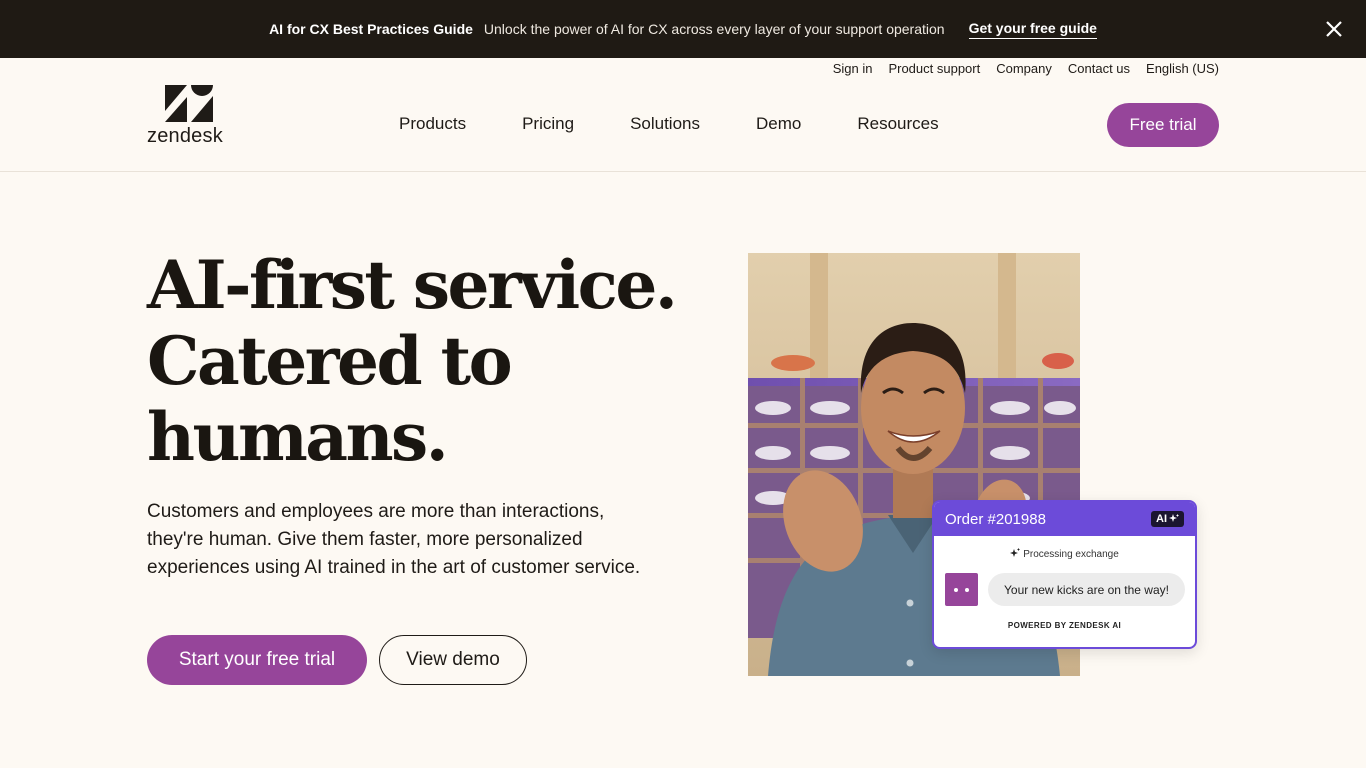  What do you see at coordinates (1032, 29) in the screenshot?
I see `get-free-guide-link: Get your free guide` at bounding box center [1032, 29].